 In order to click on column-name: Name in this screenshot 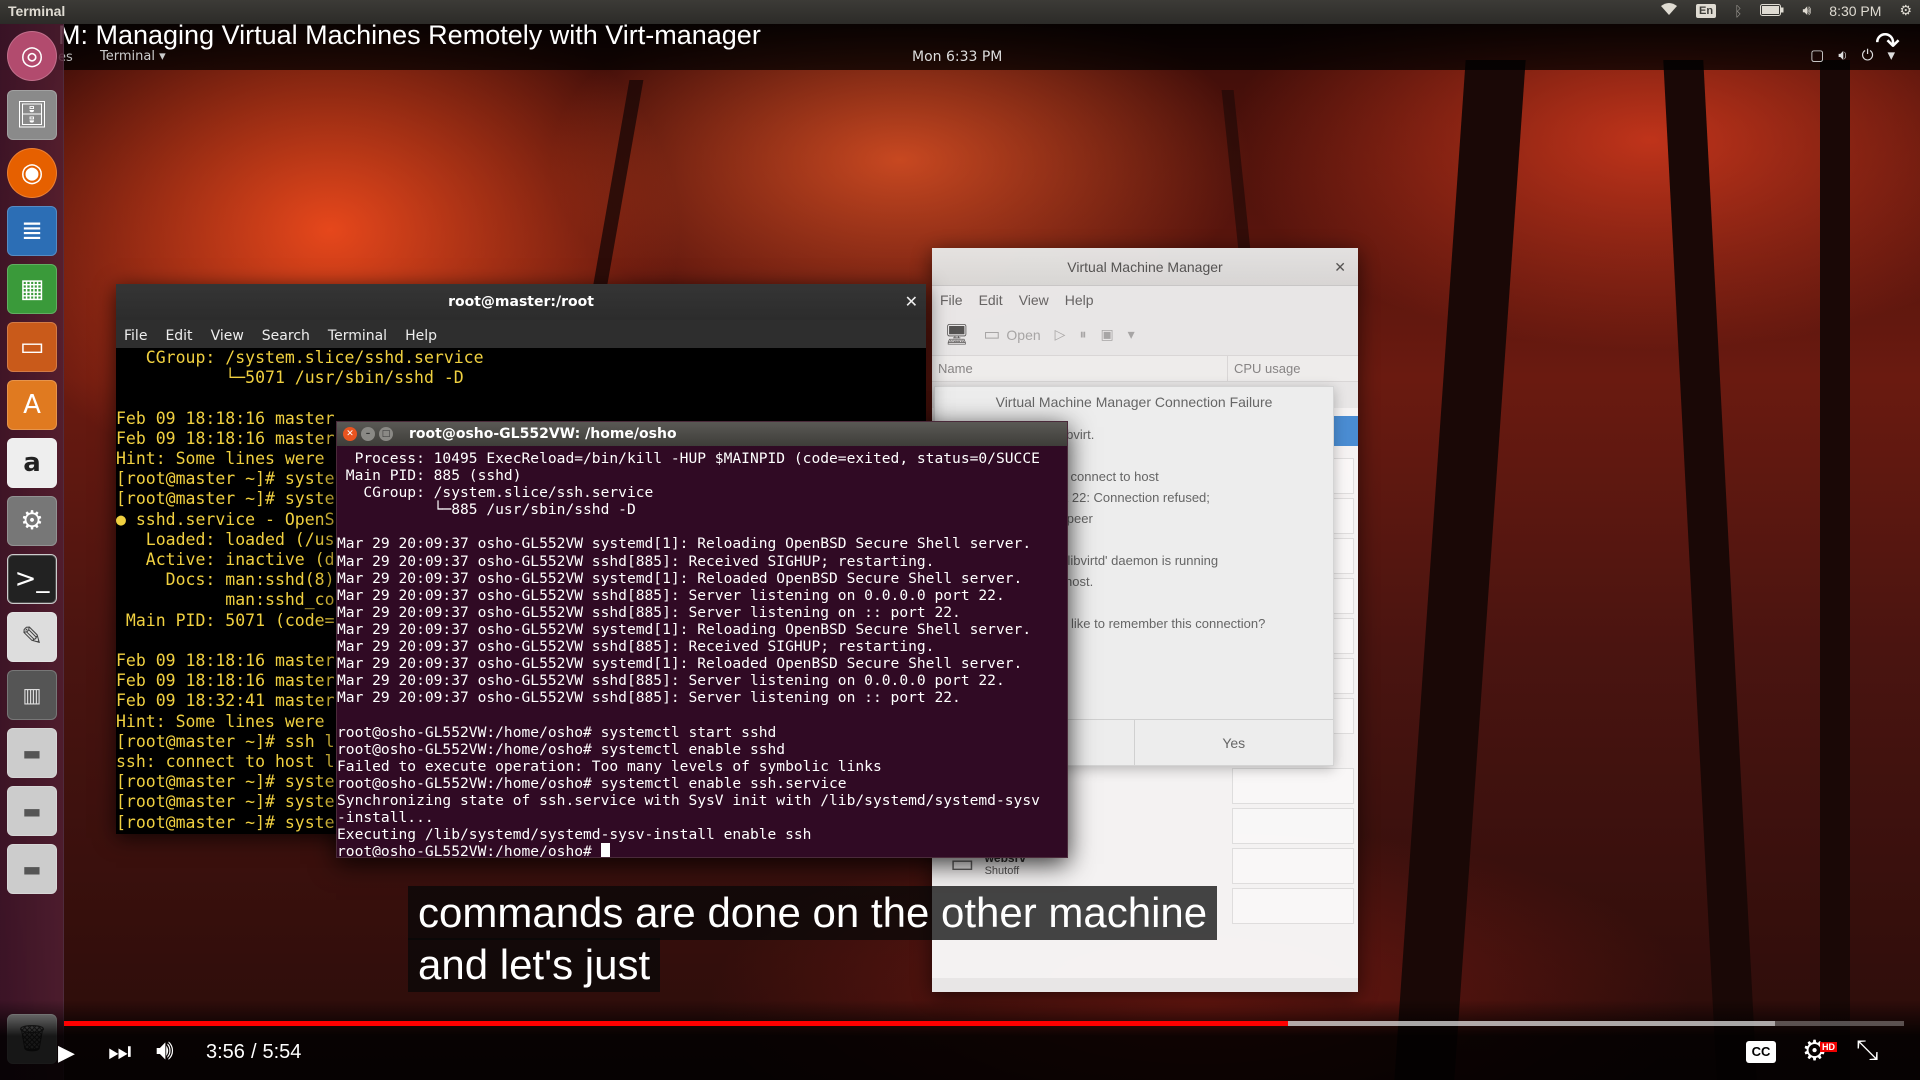, I will do `click(1080, 368)`.